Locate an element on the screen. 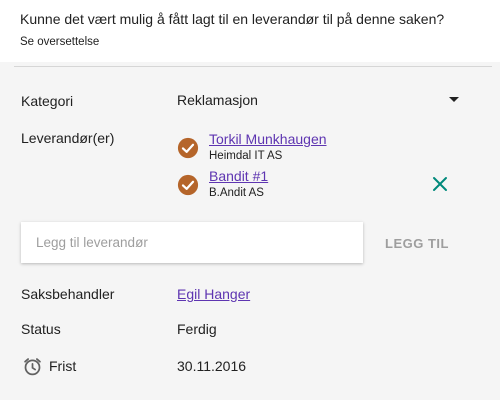  suppliers-label: Leverandør(er) is located at coordinates (68, 138).